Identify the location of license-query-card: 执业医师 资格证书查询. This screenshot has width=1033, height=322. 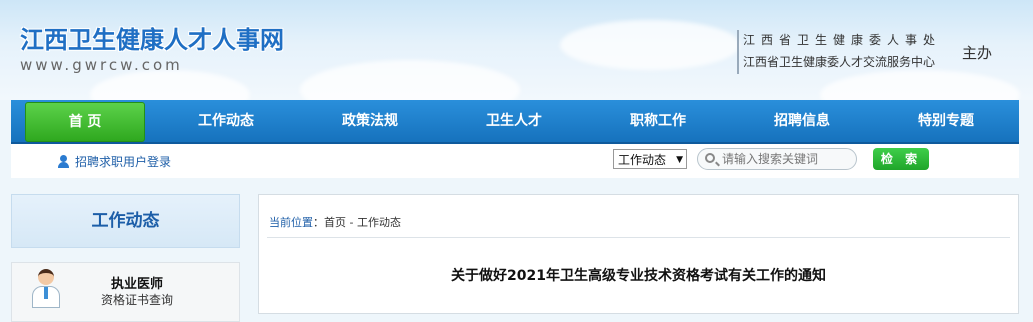
(125, 292).